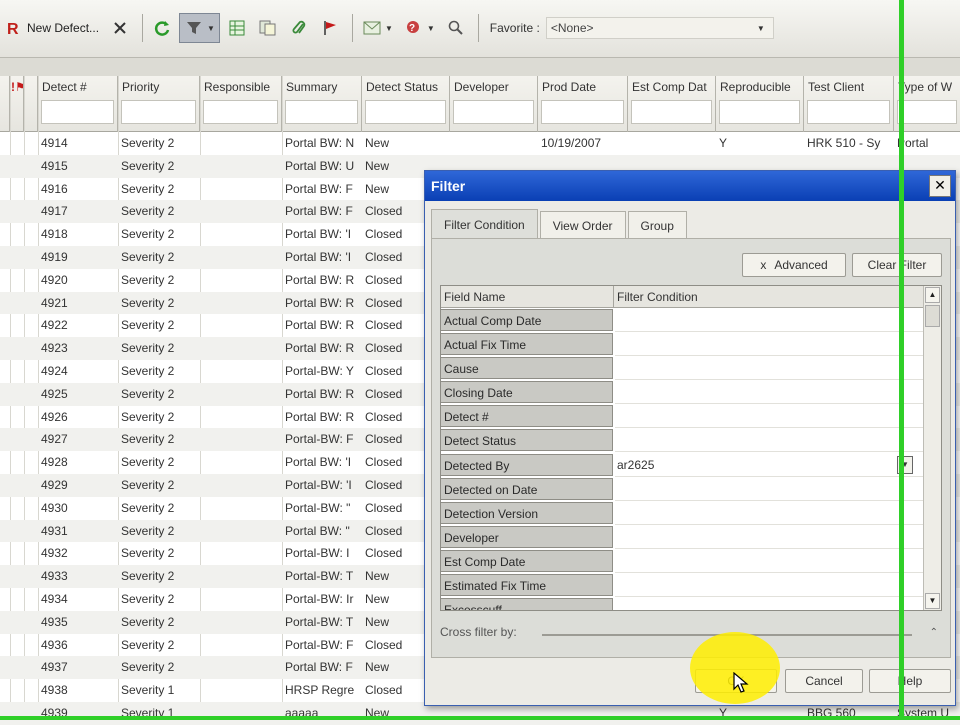 Image resolution: width=960 pixels, height=725 pixels. Describe the element at coordinates (5, 104) in the screenshot. I see `header-selector` at that location.